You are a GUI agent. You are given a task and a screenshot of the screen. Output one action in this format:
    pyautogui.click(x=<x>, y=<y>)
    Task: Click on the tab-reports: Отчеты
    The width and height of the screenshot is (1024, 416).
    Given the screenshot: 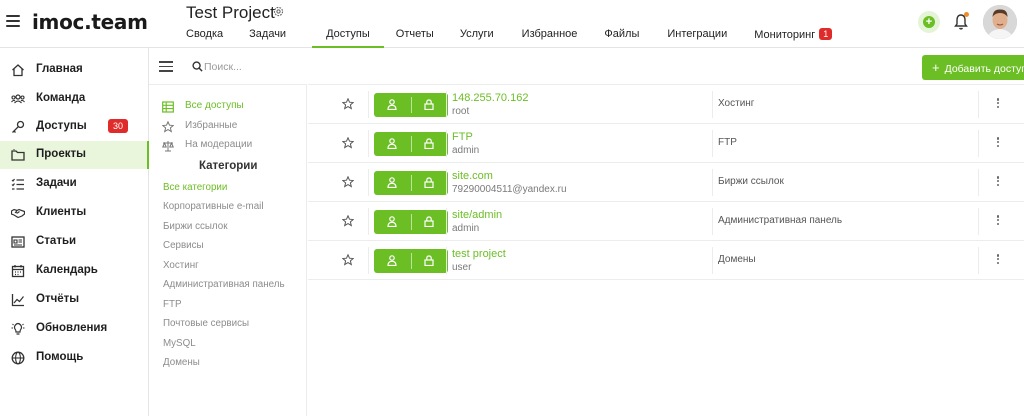 What is the action you would take?
    pyautogui.click(x=415, y=36)
    